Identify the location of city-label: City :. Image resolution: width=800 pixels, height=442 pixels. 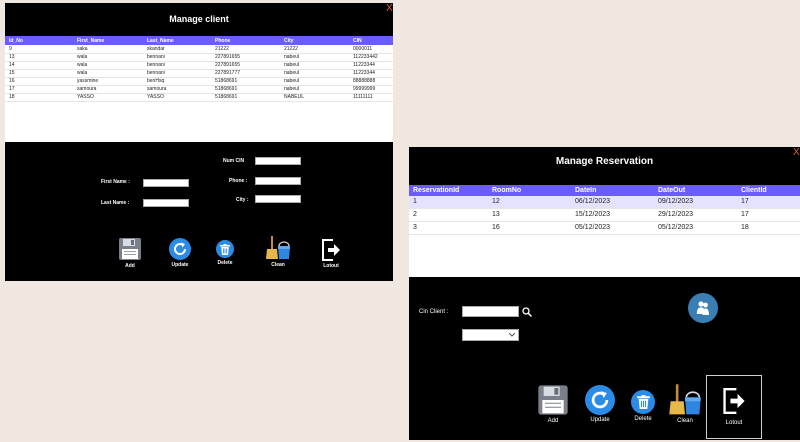
(242, 200).